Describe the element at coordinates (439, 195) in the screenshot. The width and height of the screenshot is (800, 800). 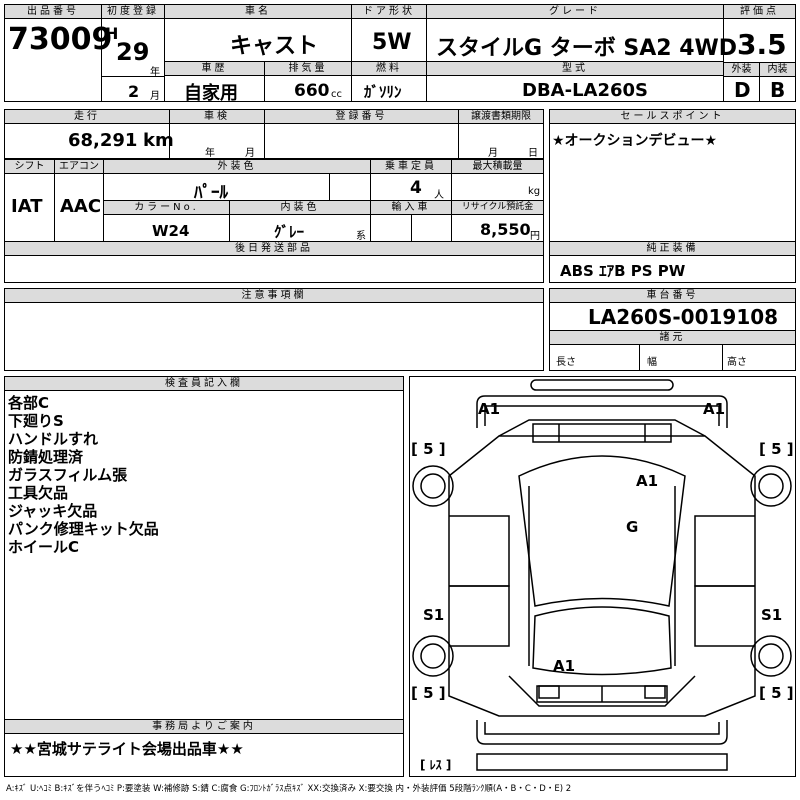
I see `seats-unit: 人` at that location.